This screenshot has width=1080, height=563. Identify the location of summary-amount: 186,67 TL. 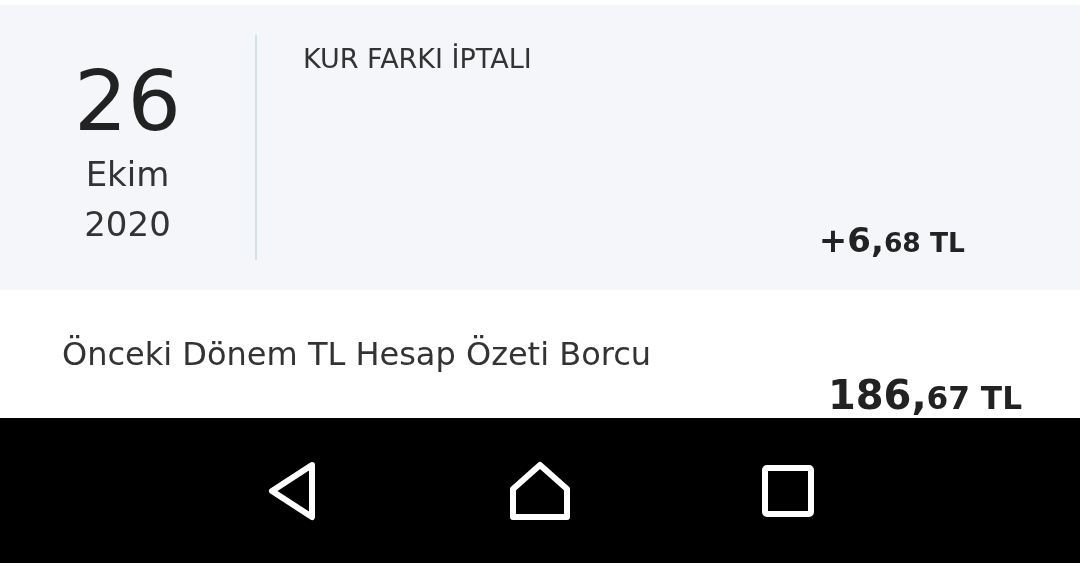
(924, 395).